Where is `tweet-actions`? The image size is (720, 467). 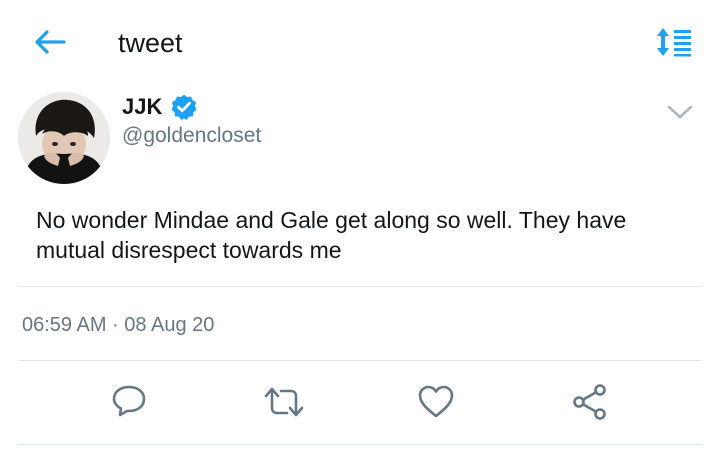
tweet-actions is located at coordinates (360, 403).